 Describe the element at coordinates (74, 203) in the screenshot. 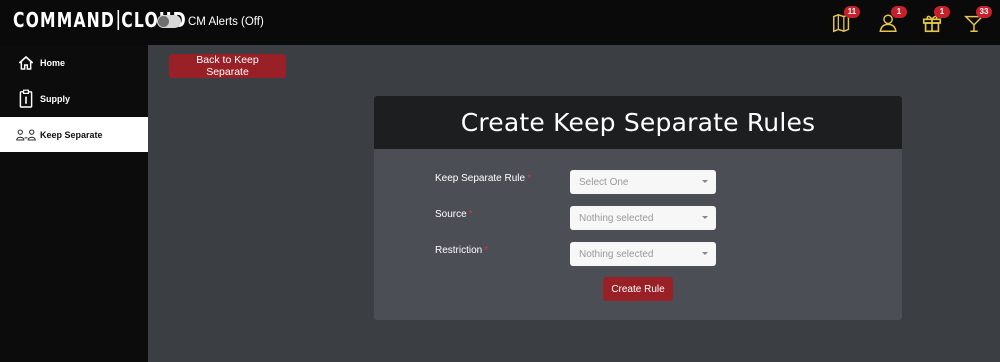

I see `sidebar: Home Supply Keep Separate` at that location.